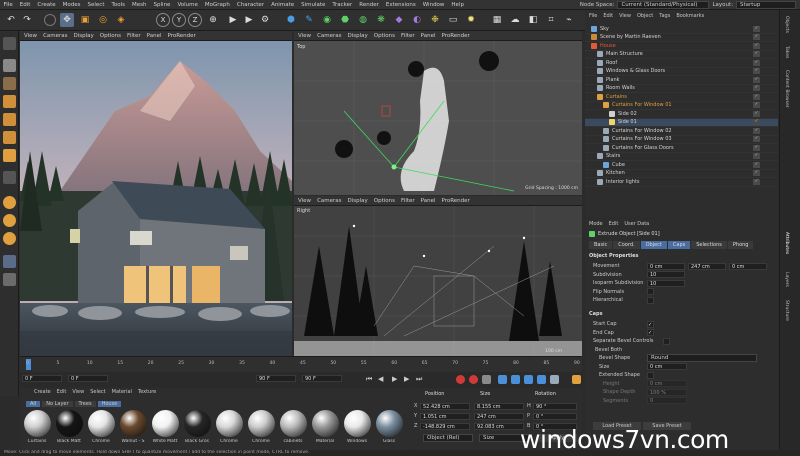  Describe the element at coordinates (681, 80) in the screenshot. I see `object-tree-item: Plank ✓` at that location.